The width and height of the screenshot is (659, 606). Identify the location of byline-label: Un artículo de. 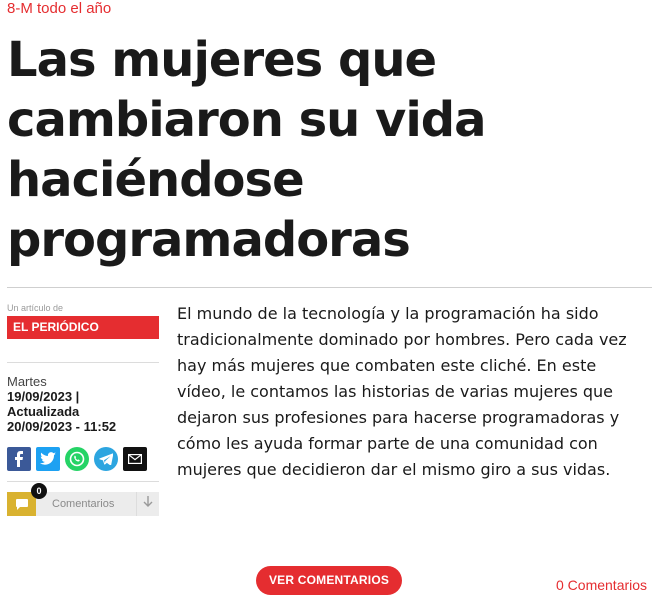
(35, 308).